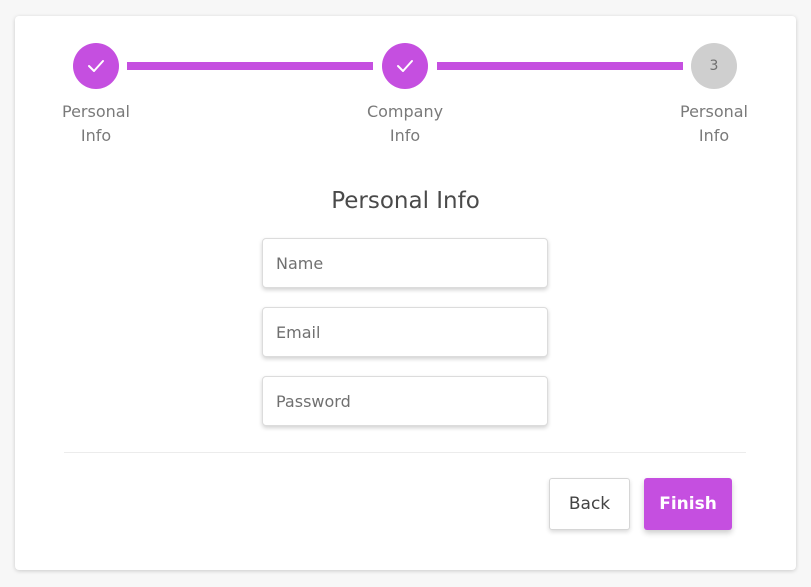 Image resolution: width=811 pixels, height=587 pixels. I want to click on step-label-line: Company, so click(405, 111).